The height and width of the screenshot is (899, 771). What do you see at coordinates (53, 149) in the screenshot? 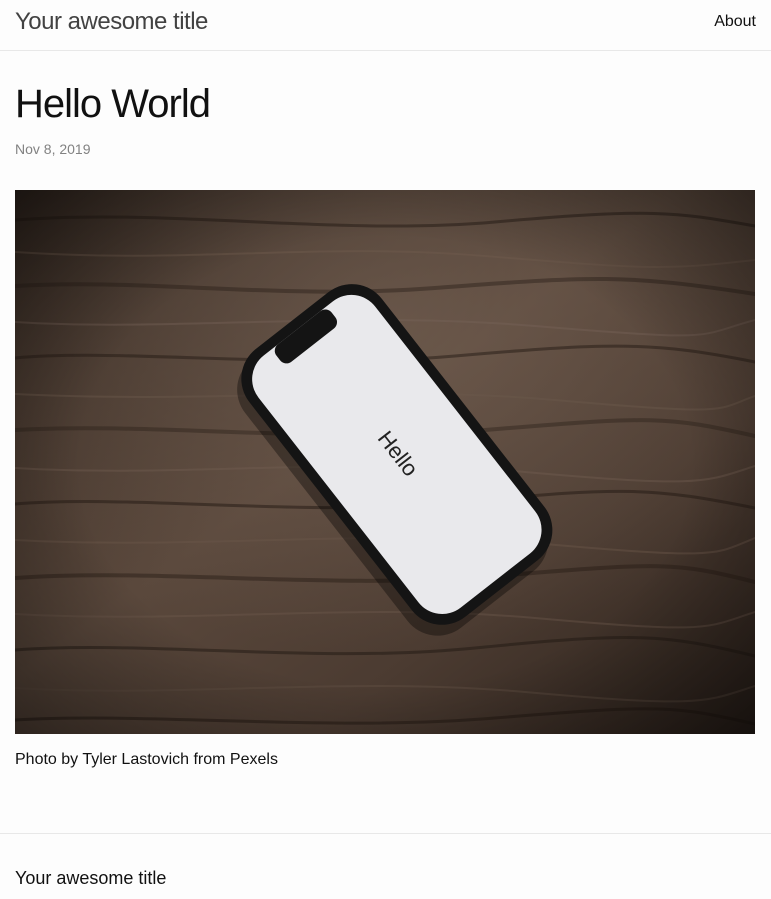
I see `post-date: Nov 8, 2019` at bounding box center [53, 149].